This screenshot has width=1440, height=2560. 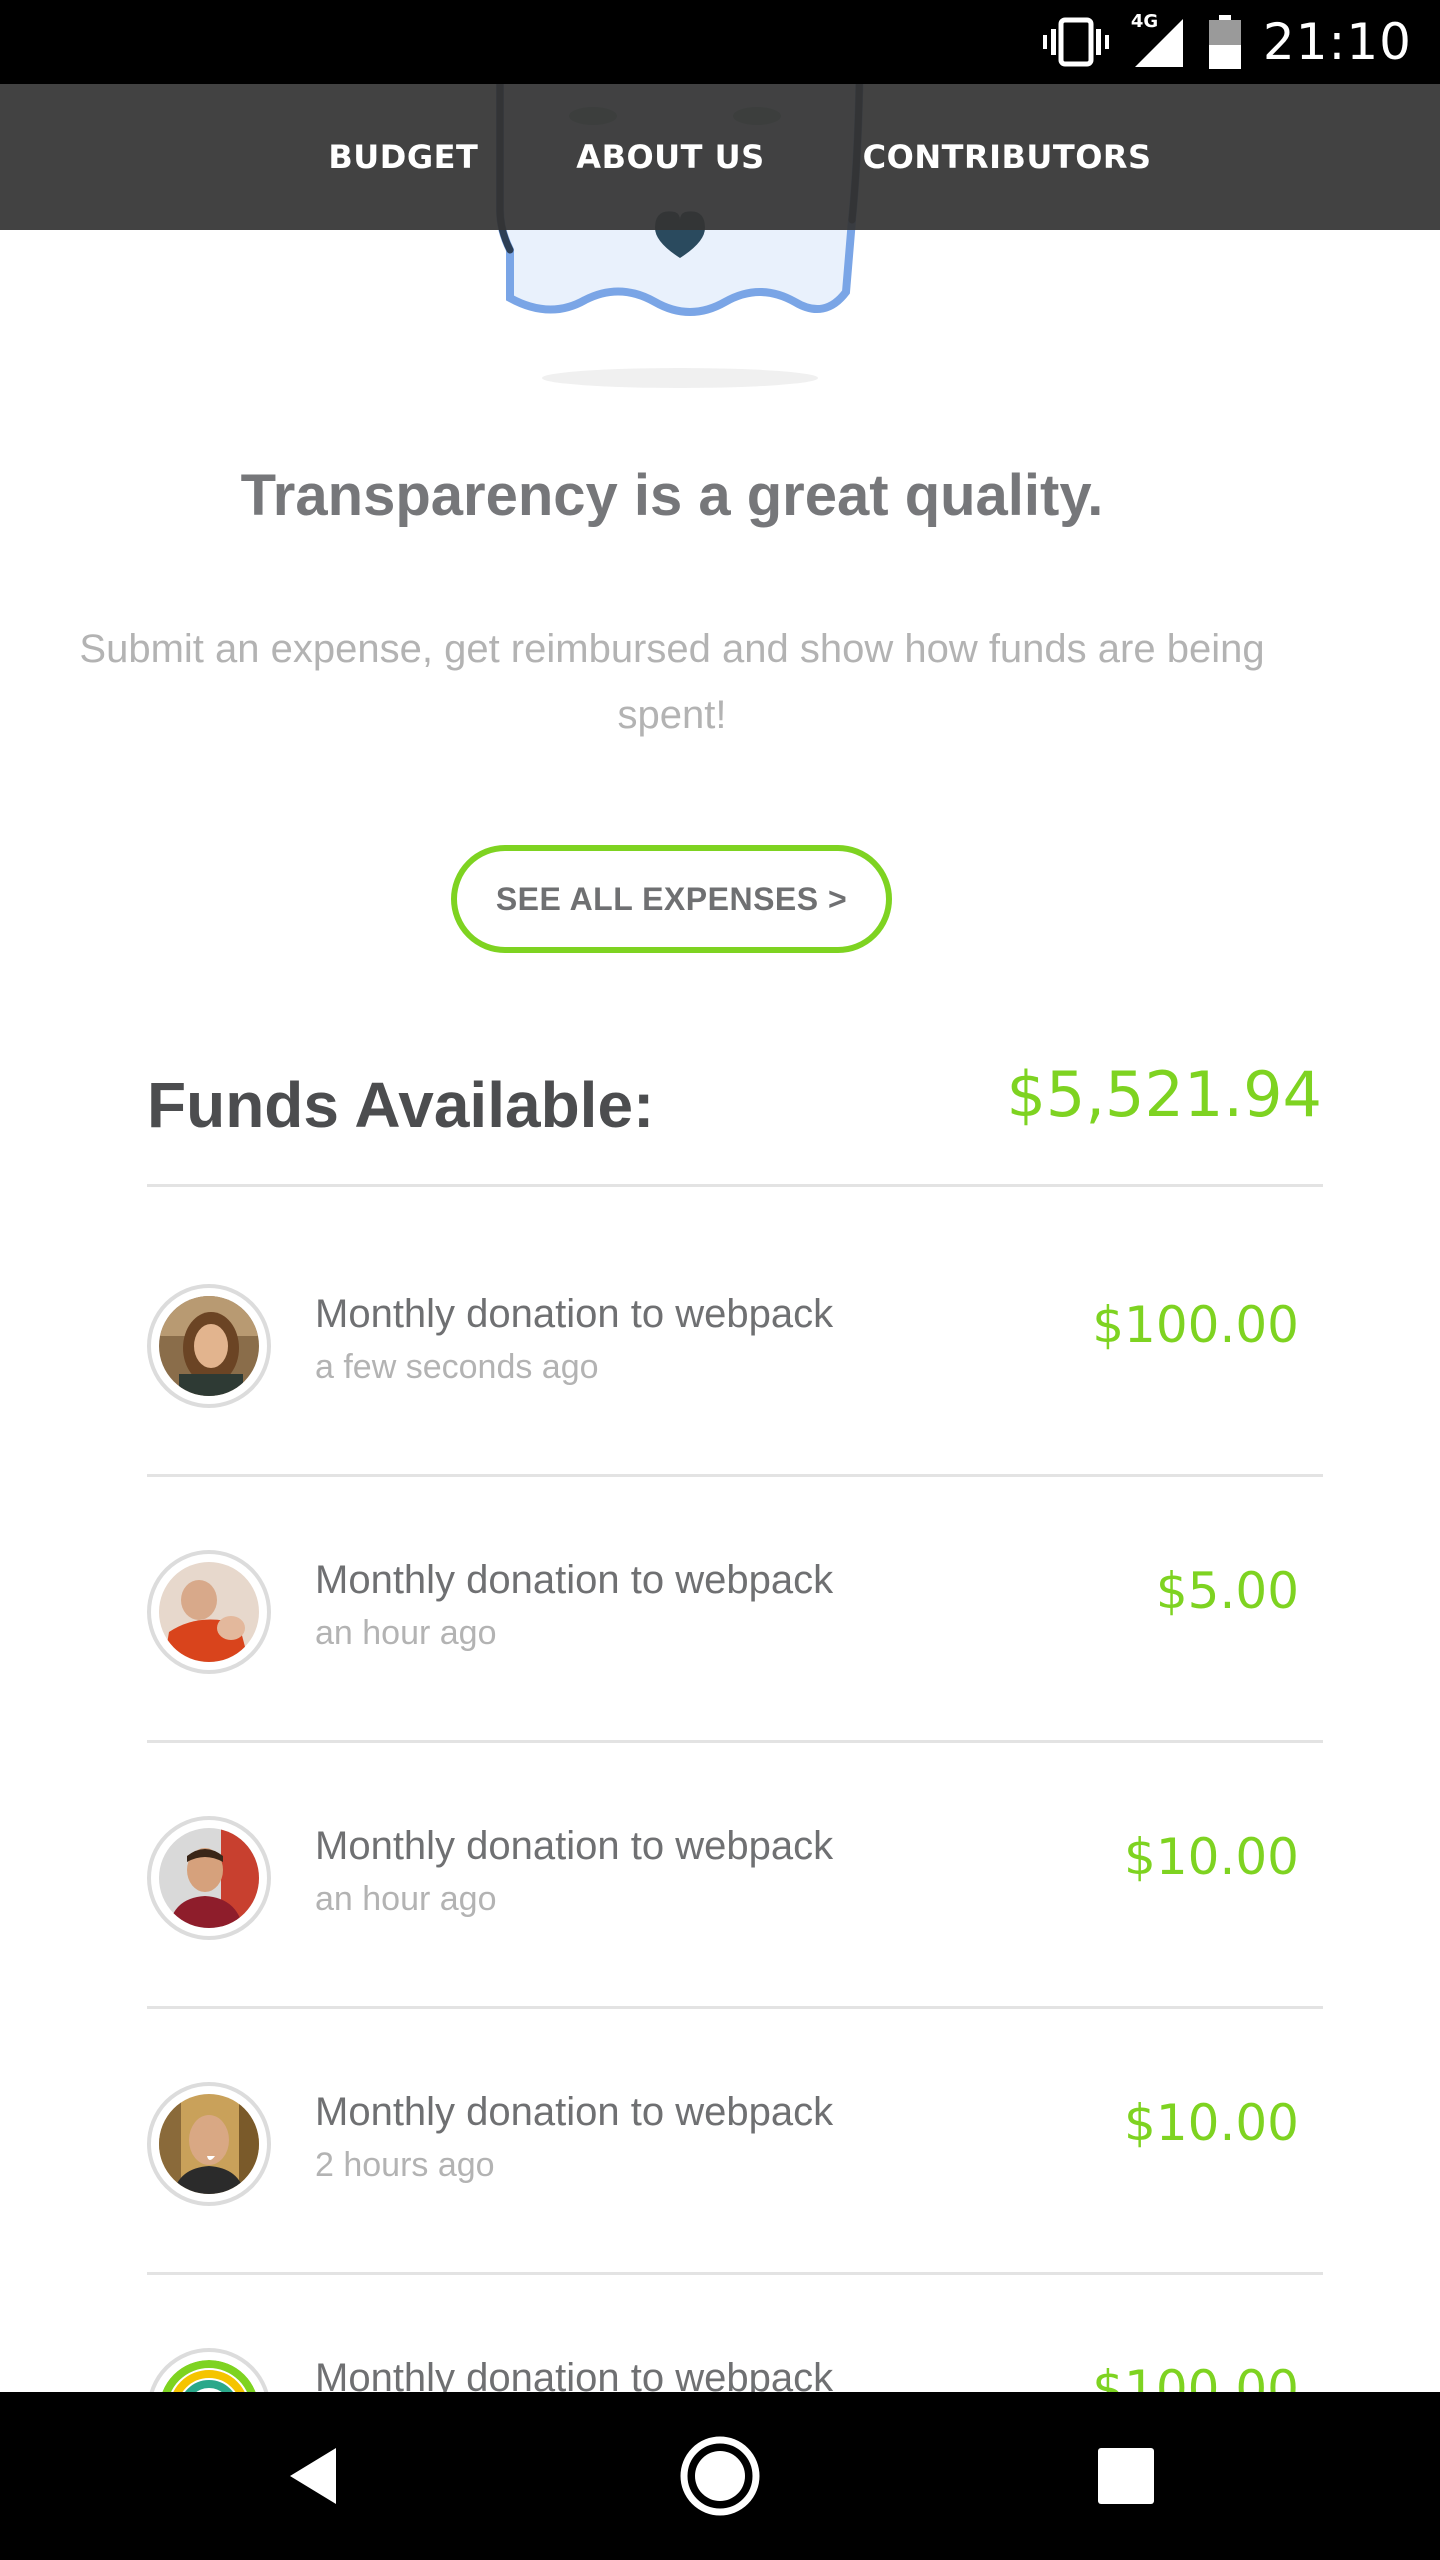 I want to click on see-all-expenses-button: SEE ALL EXPENSES >, so click(x=671, y=899).